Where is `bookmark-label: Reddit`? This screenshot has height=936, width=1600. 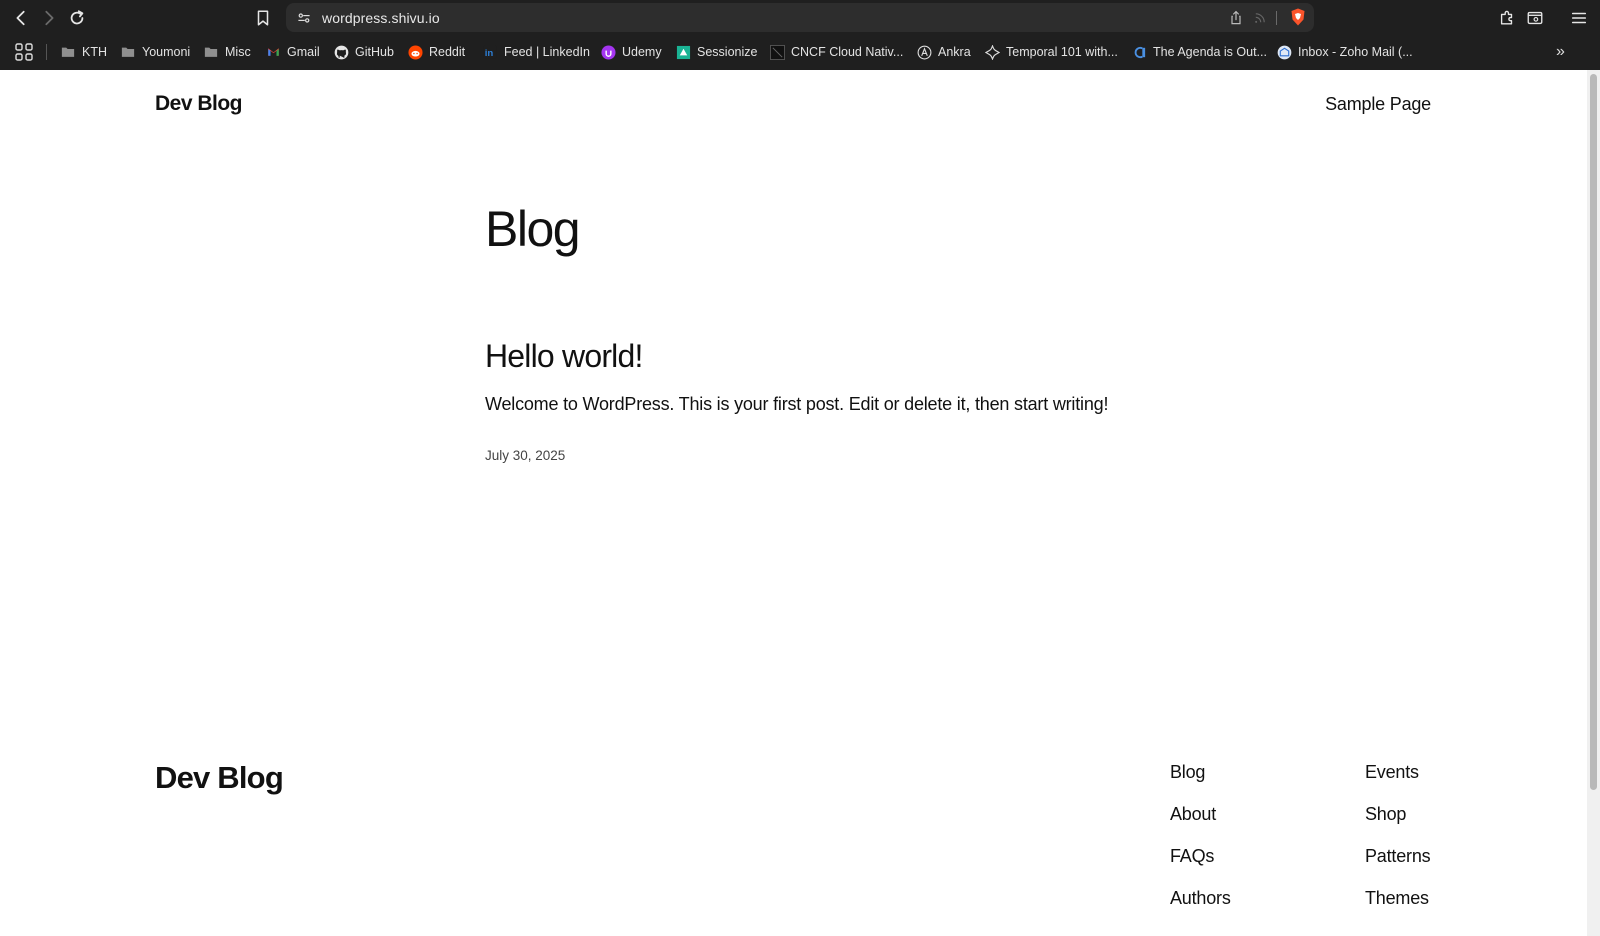
bookmark-label: Reddit is located at coordinates (447, 52).